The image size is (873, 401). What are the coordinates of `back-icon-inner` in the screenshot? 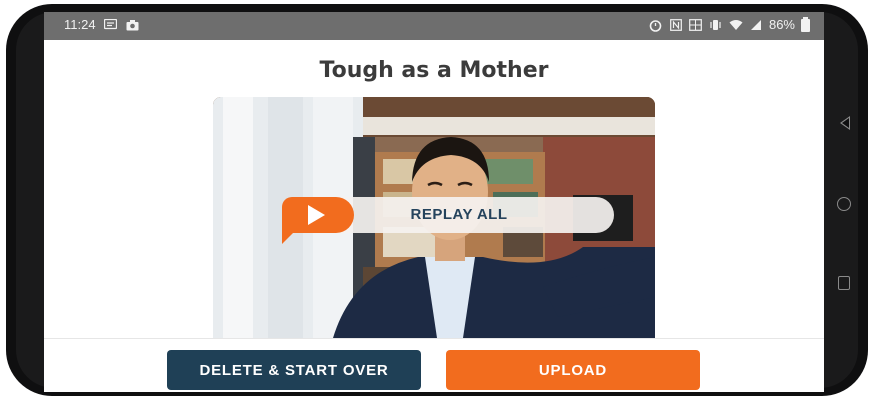 It's located at (845, 123).